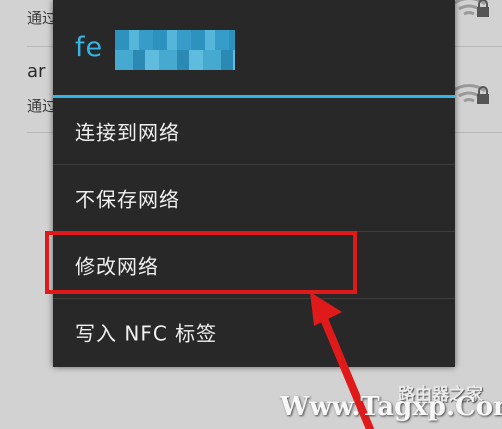  What do you see at coordinates (201, 262) in the screenshot?
I see `highlight-box` at bounding box center [201, 262].